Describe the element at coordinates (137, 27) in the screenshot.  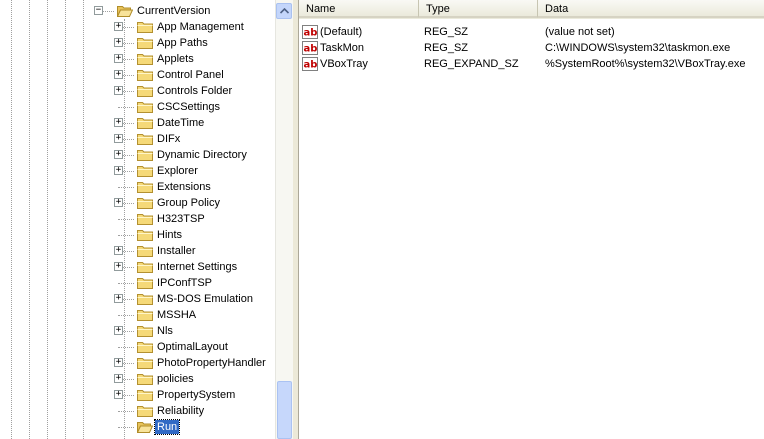
I see `tree-item: + App Management` at that location.